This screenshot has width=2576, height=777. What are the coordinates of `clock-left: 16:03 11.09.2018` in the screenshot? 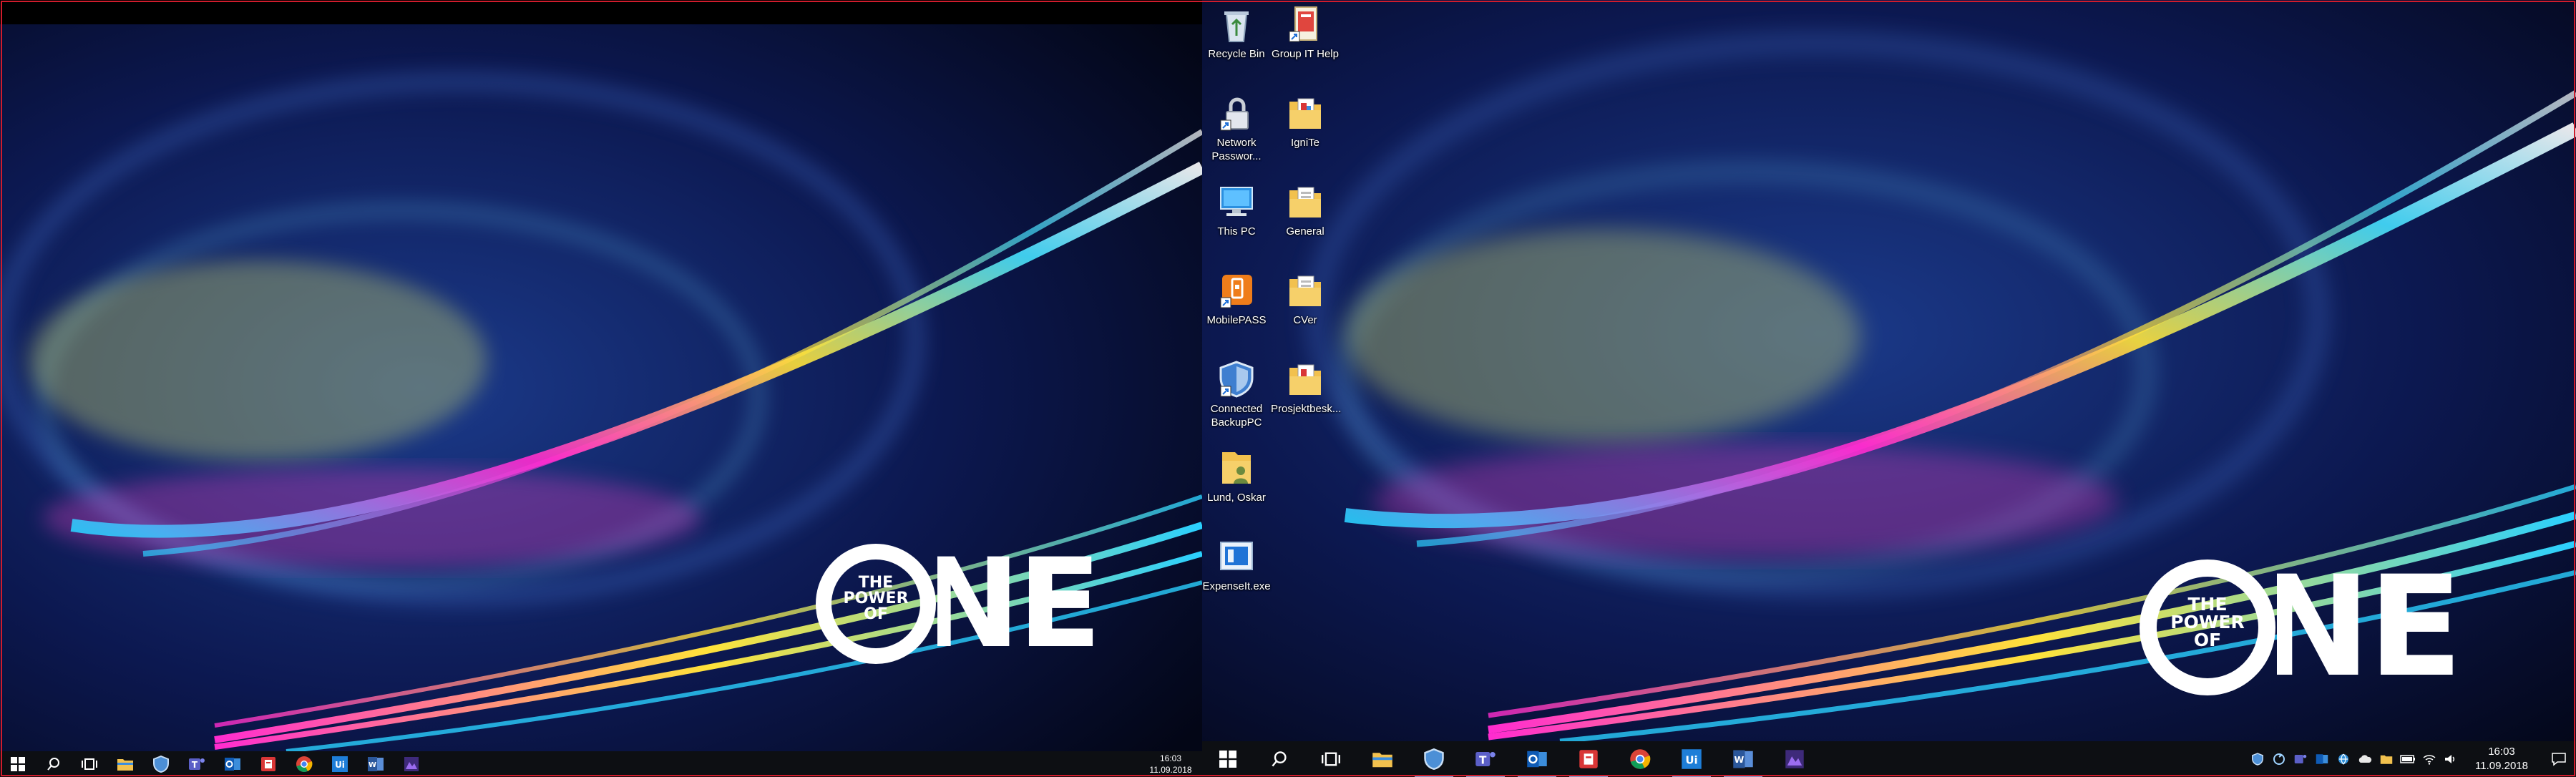 It's located at (1170, 764).